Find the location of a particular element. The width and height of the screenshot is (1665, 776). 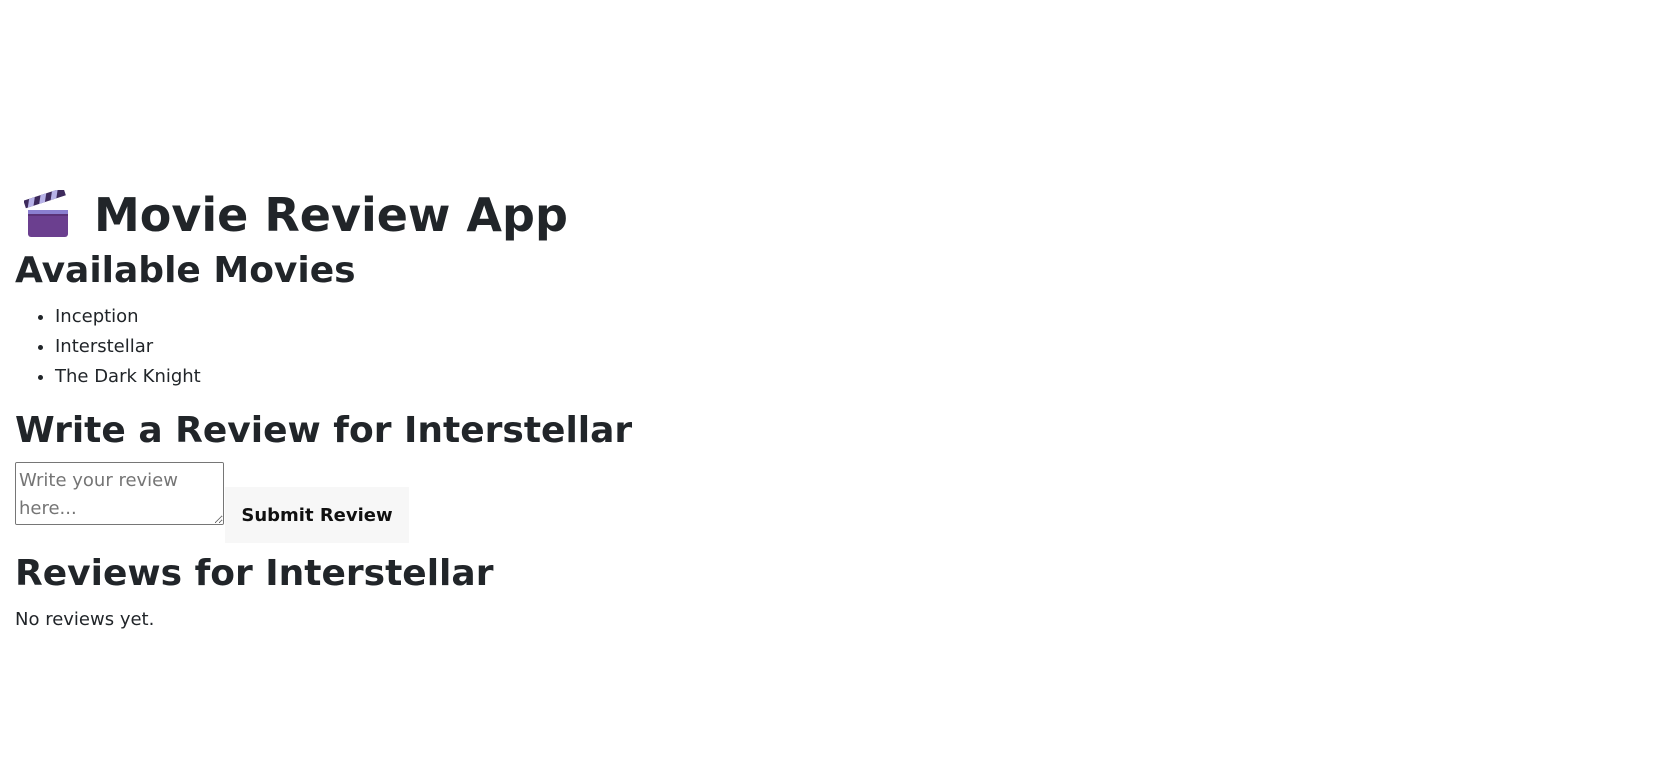

app-title-text: Movie Review App is located at coordinates (331, 215).